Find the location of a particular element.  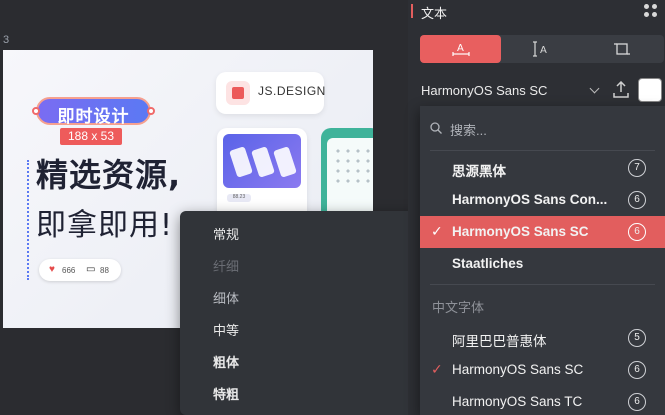

search-icon is located at coordinates (436, 128).